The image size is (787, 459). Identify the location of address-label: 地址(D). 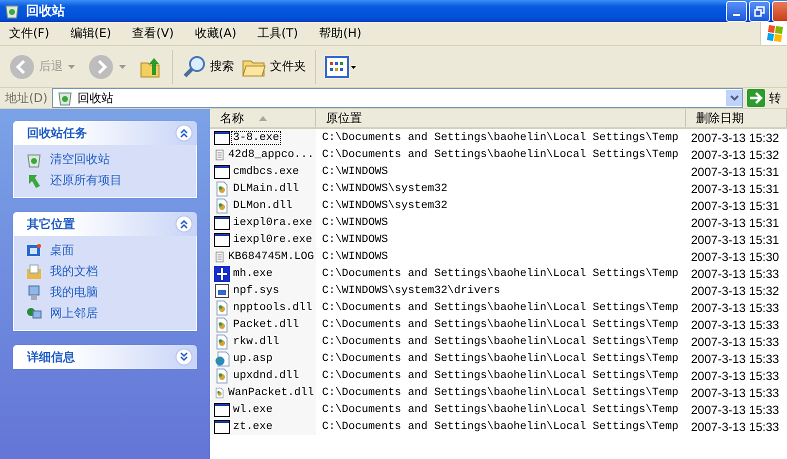
(26, 98).